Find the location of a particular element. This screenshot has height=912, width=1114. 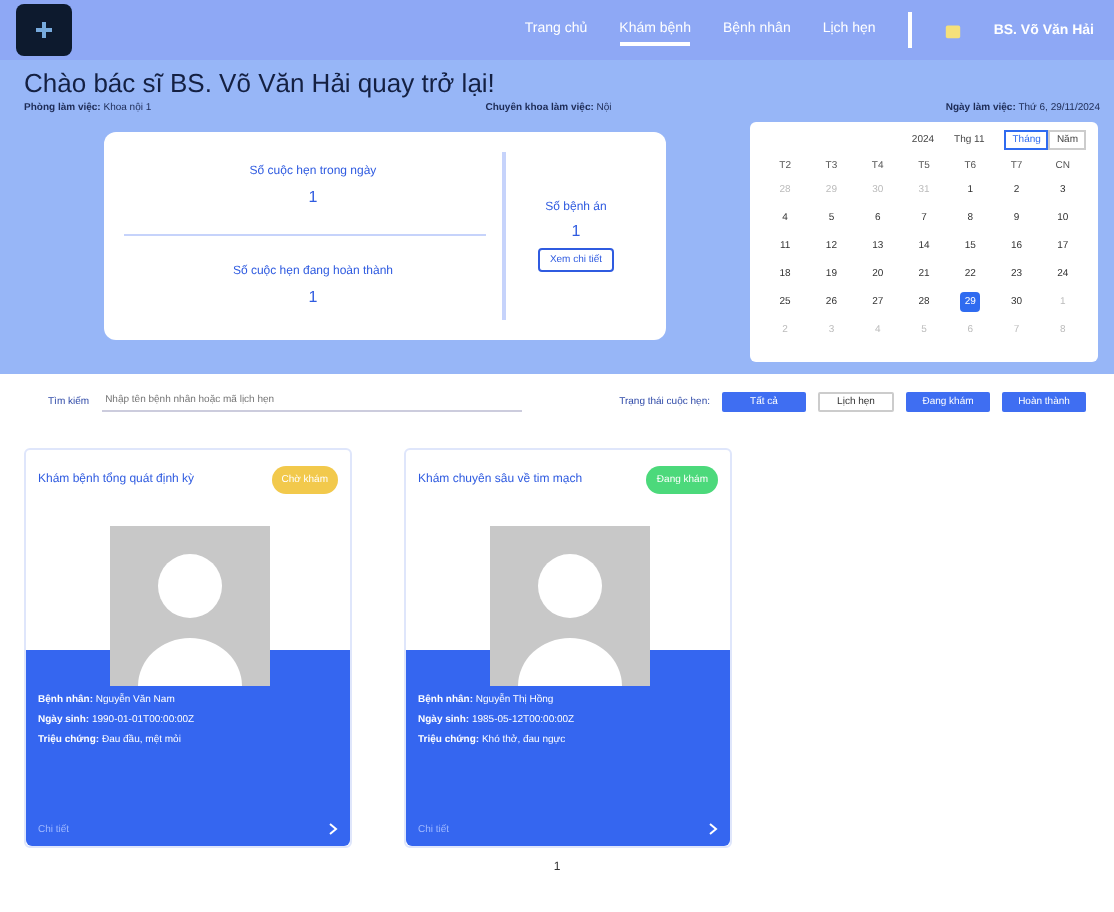

logo-icon is located at coordinates (44, 30).